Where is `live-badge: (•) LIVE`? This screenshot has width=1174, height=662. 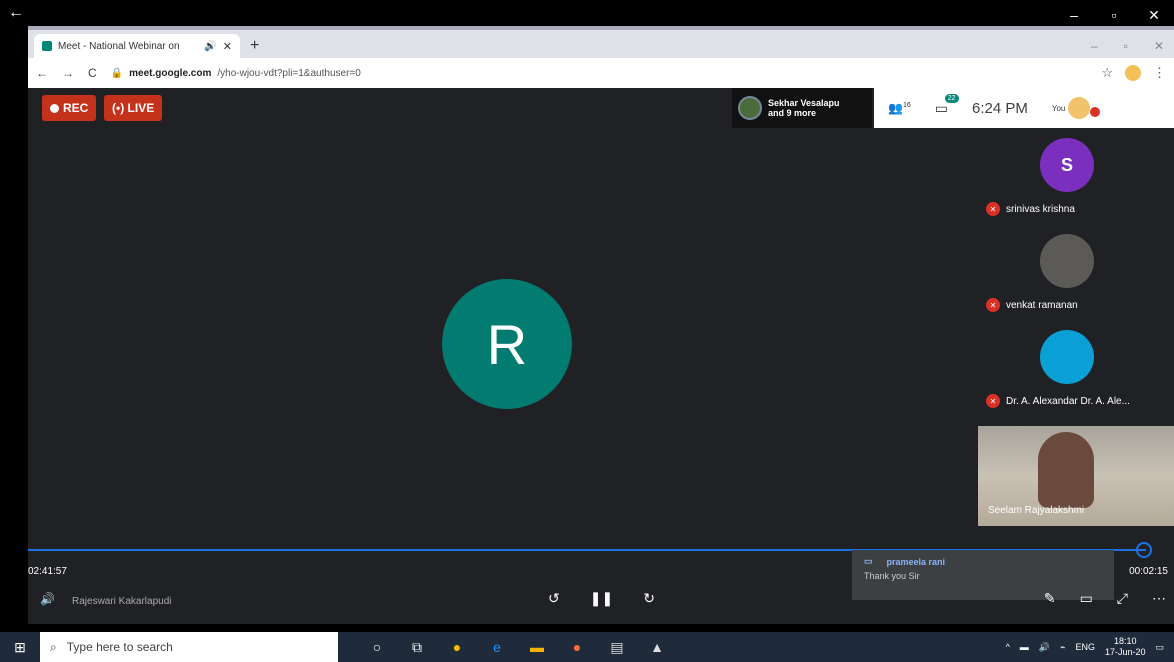
live-badge: (•) LIVE is located at coordinates (133, 108).